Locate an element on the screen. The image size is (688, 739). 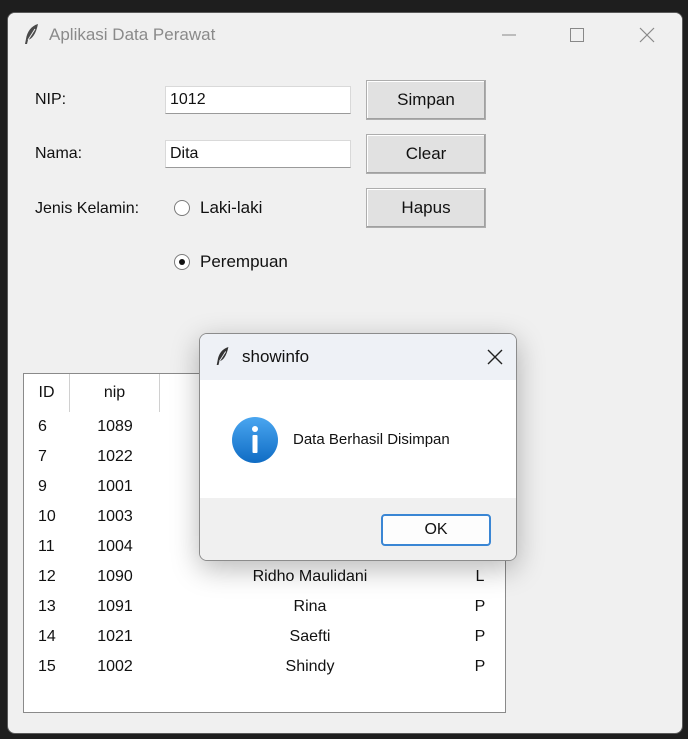
cell-nip: 1089 is located at coordinates (115, 426).